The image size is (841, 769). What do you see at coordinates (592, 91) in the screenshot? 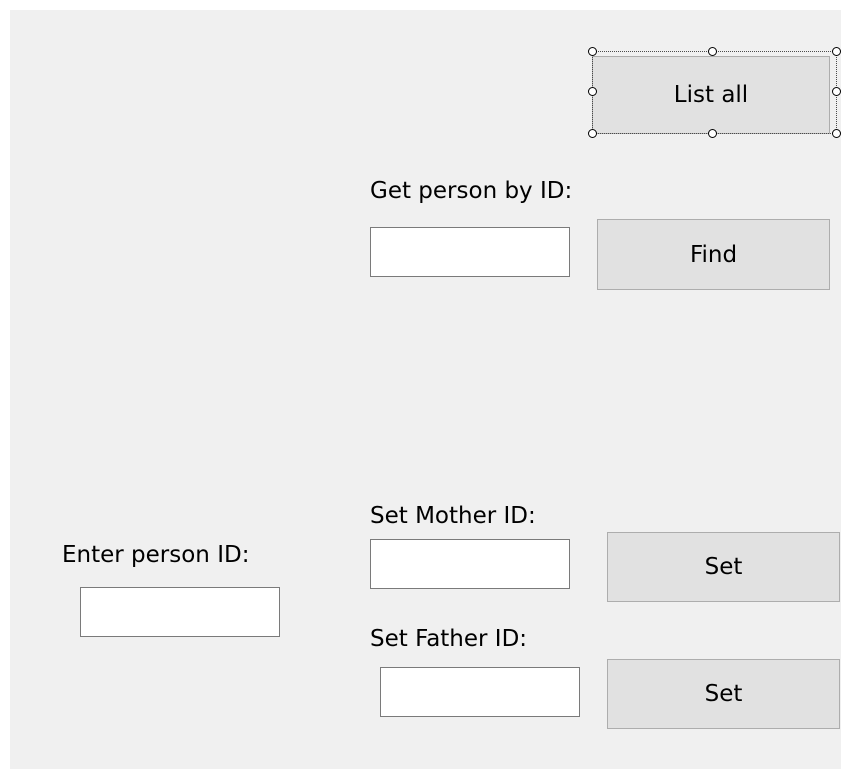
I see `resize-handle-middle-left` at bounding box center [592, 91].